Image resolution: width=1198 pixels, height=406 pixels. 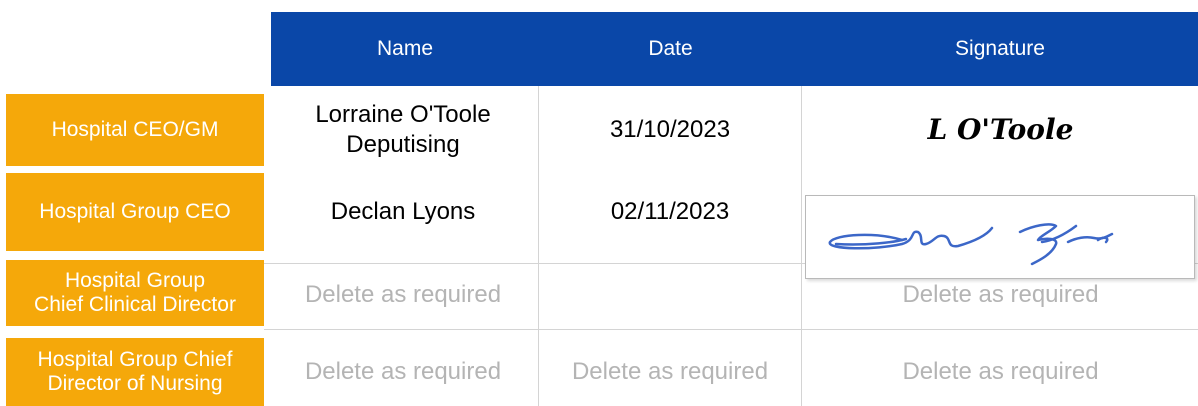 What do you see at coordinates (135, 304) in the screenshot?
I see `row-label-text: Chief Clinical Director` at bounding box center [135, 304].